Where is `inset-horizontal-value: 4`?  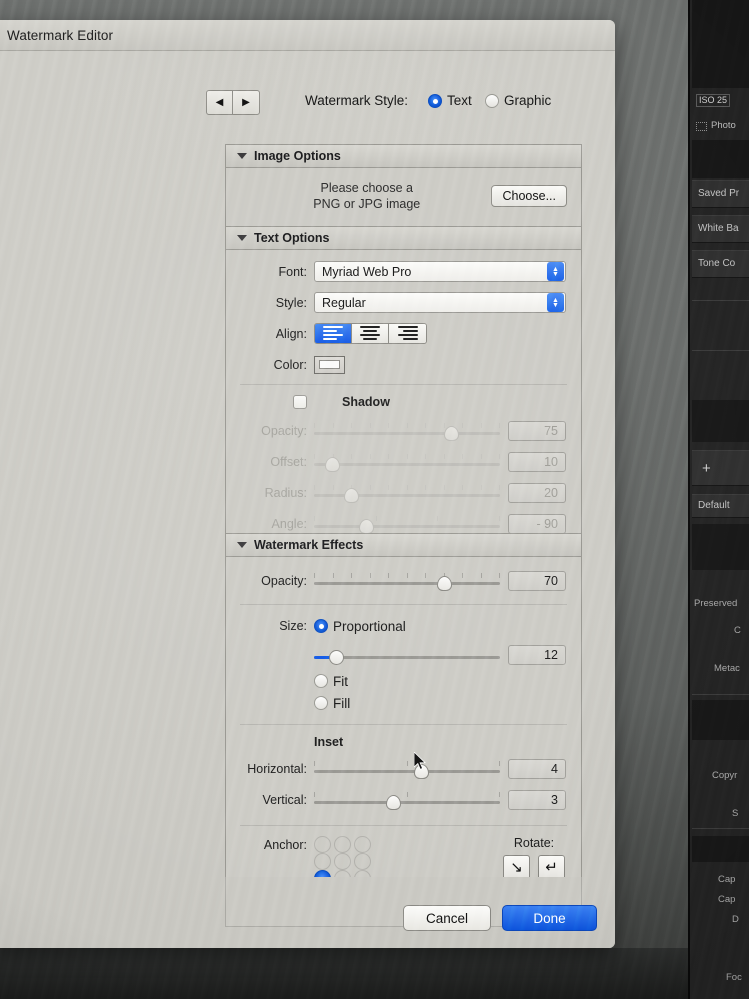 inset-horizontal-value: 4 is located at coordinates (537, 768).